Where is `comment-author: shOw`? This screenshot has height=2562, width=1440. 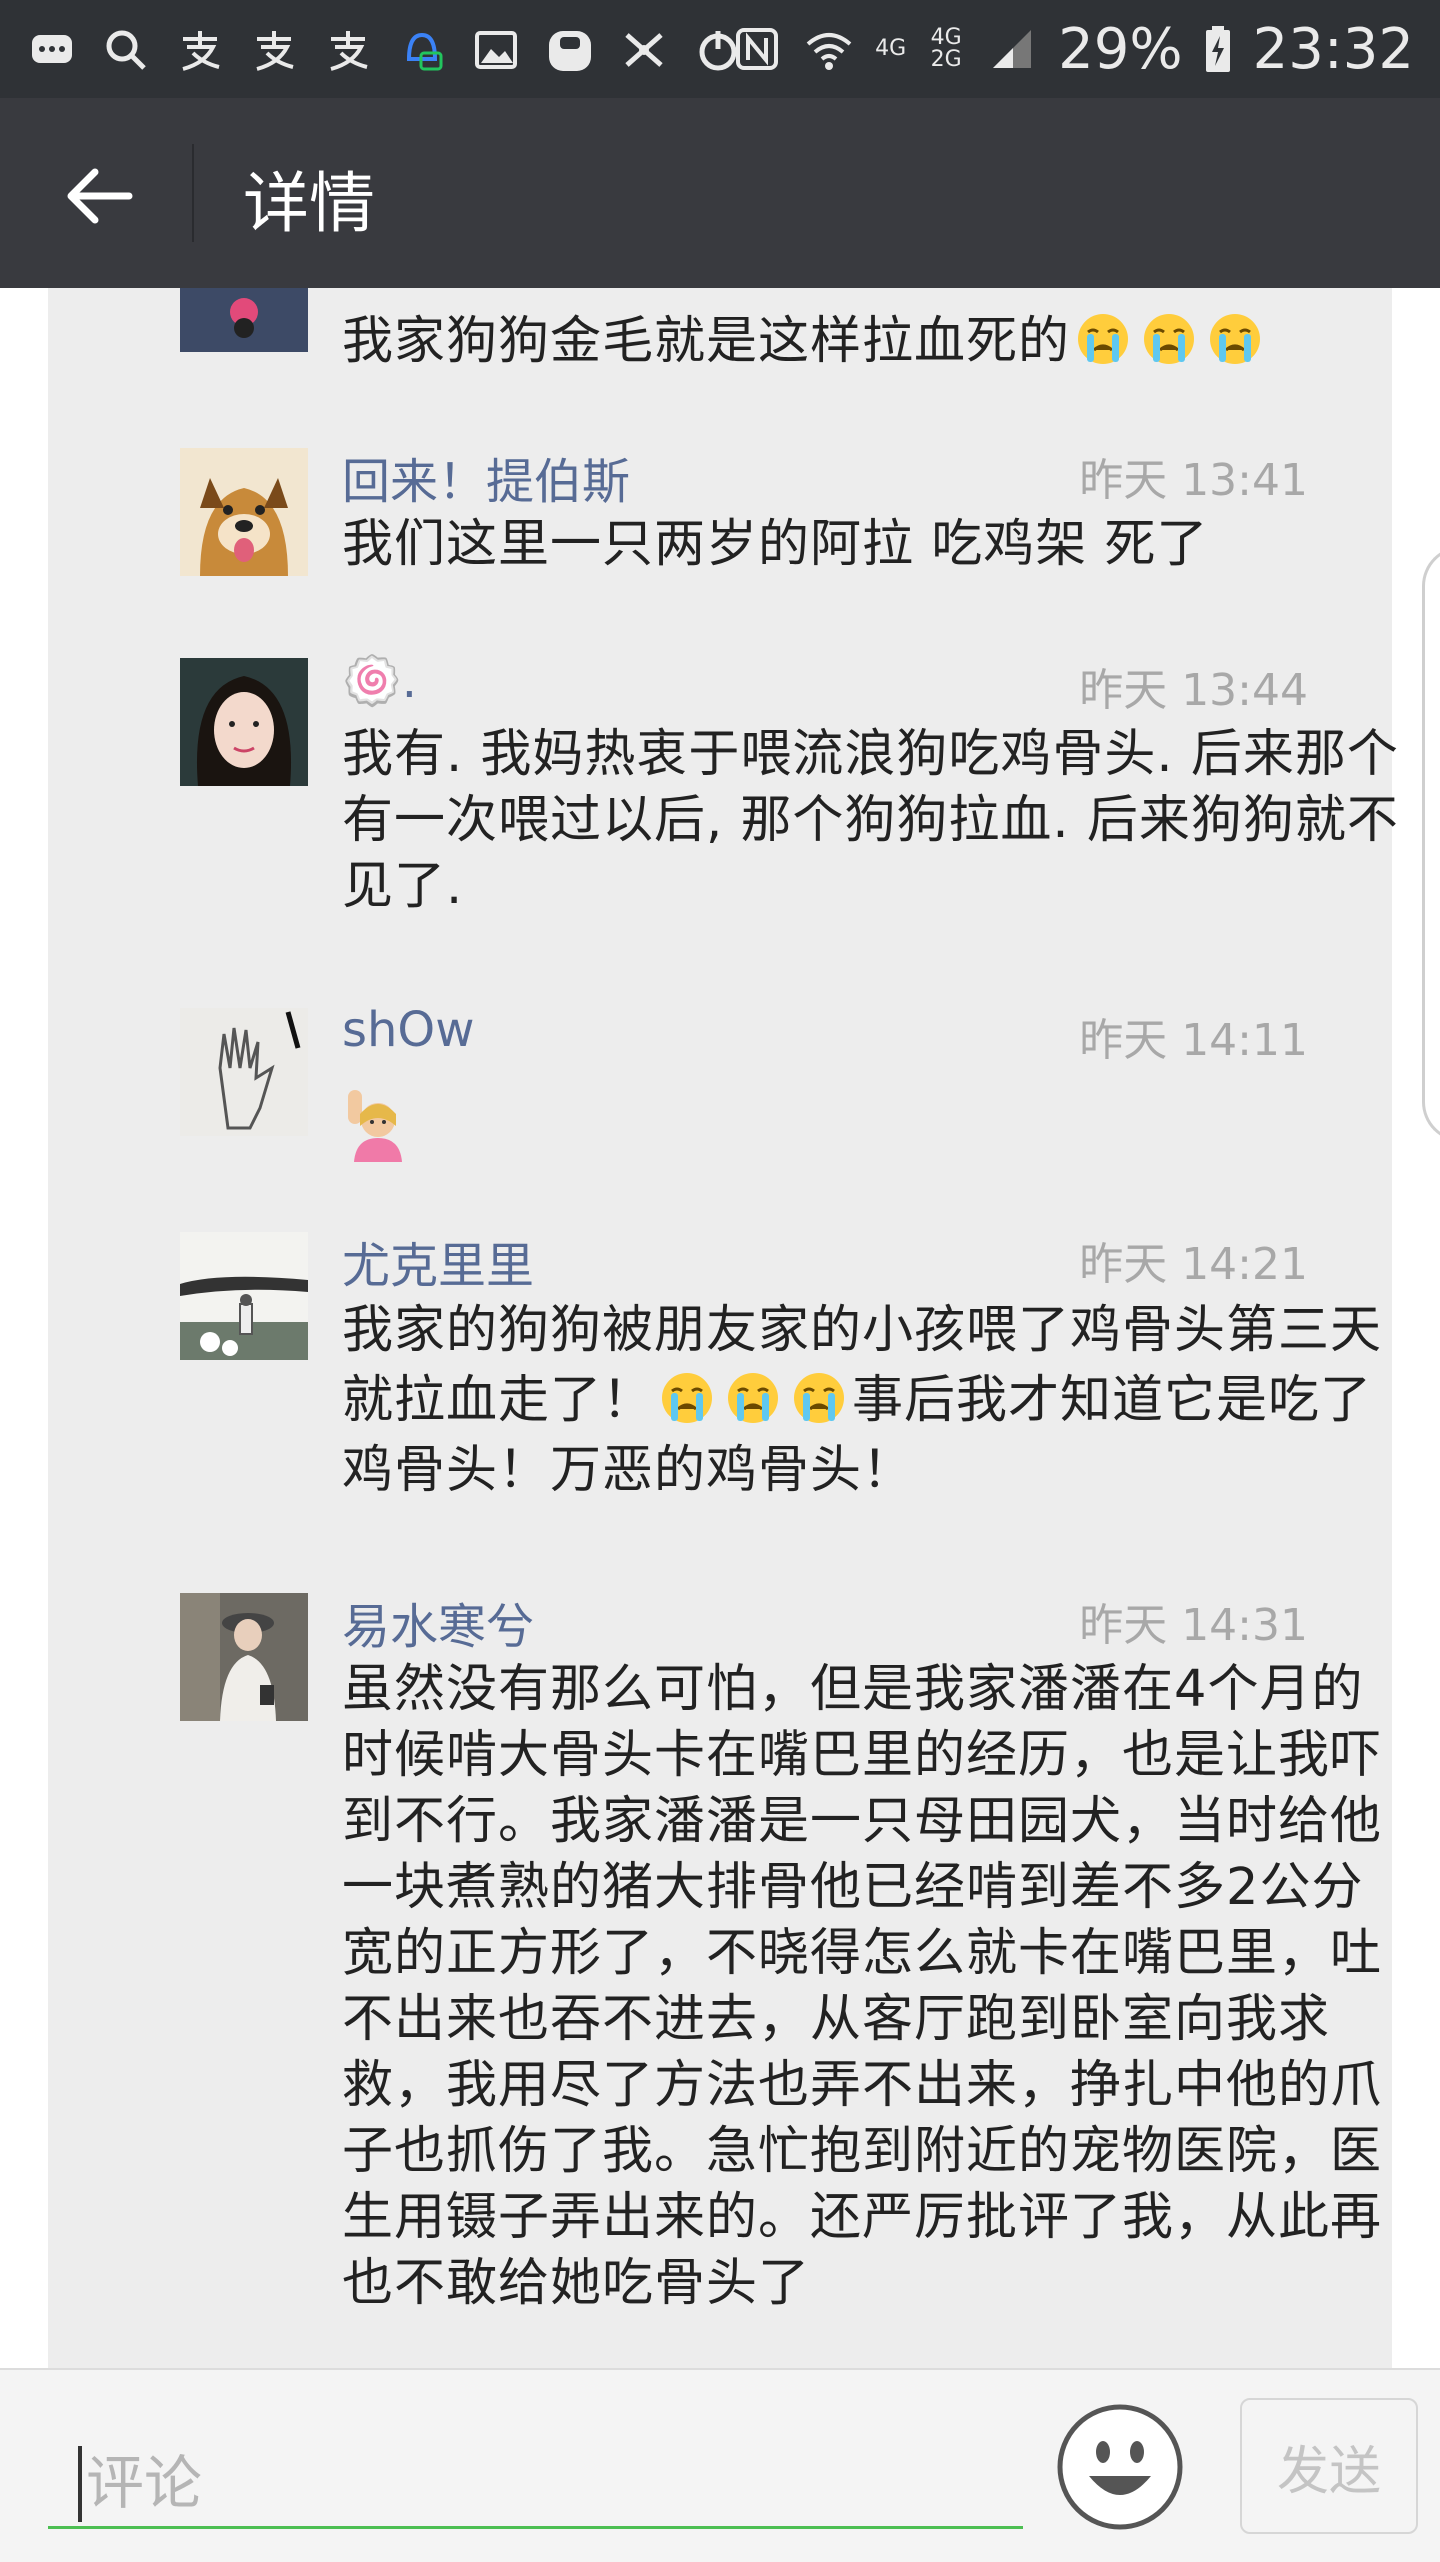
comment-author: shOw is located at coordinates (408, 1030).